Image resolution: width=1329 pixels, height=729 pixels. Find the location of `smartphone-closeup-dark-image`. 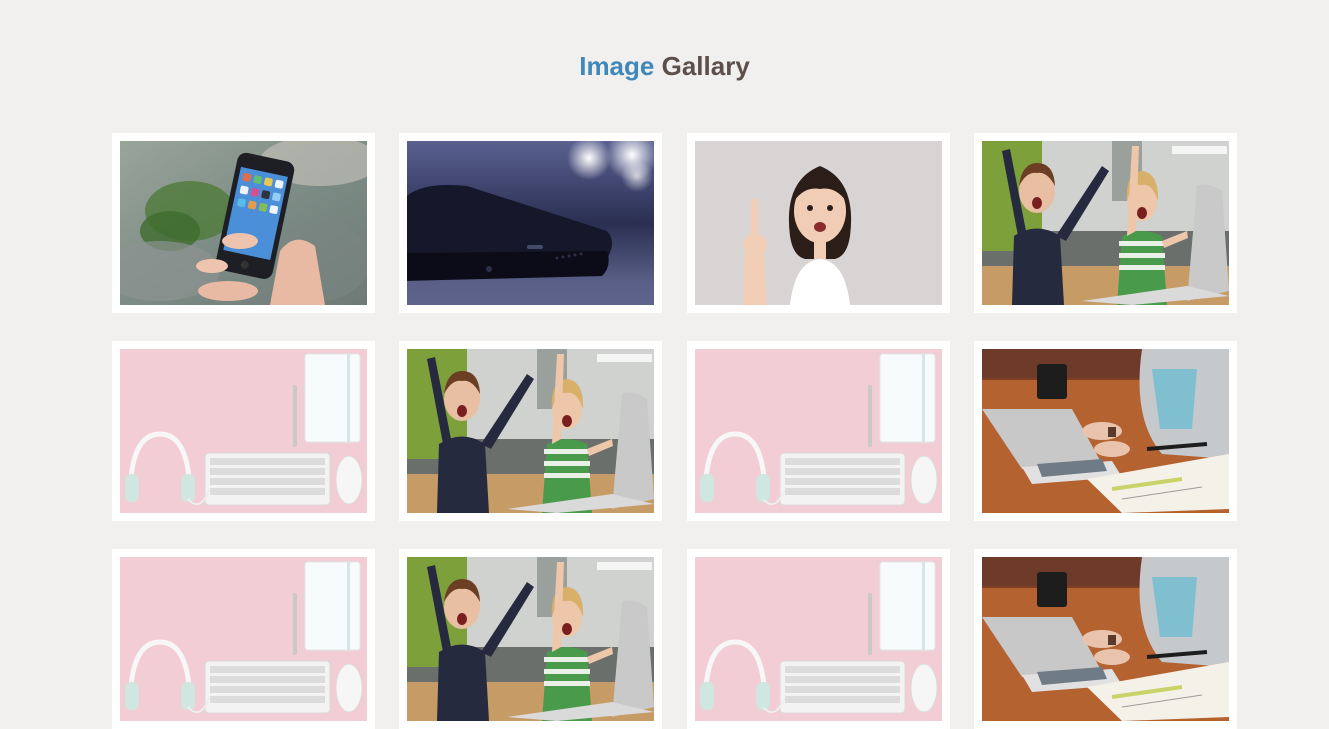

smartphone-closeup-dark-image is located at coordinates (531, 223).